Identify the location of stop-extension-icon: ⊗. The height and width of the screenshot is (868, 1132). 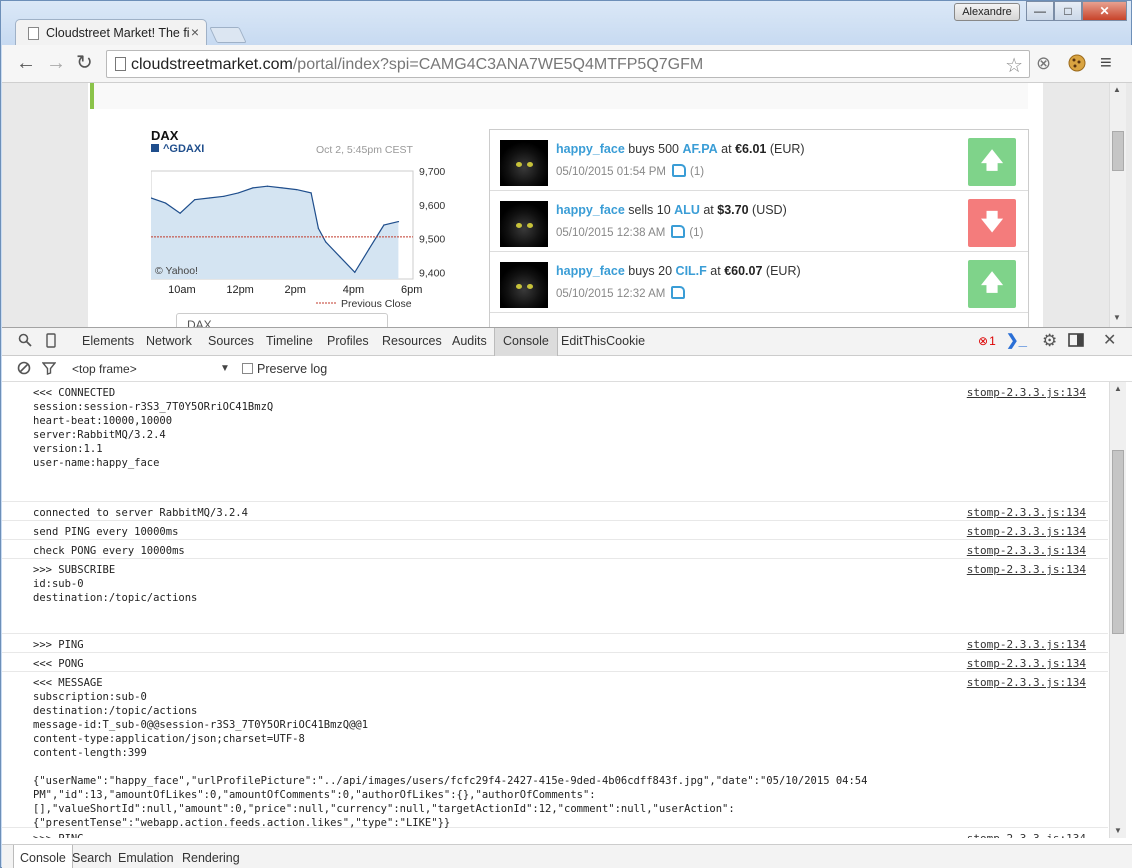
(1043, 63).